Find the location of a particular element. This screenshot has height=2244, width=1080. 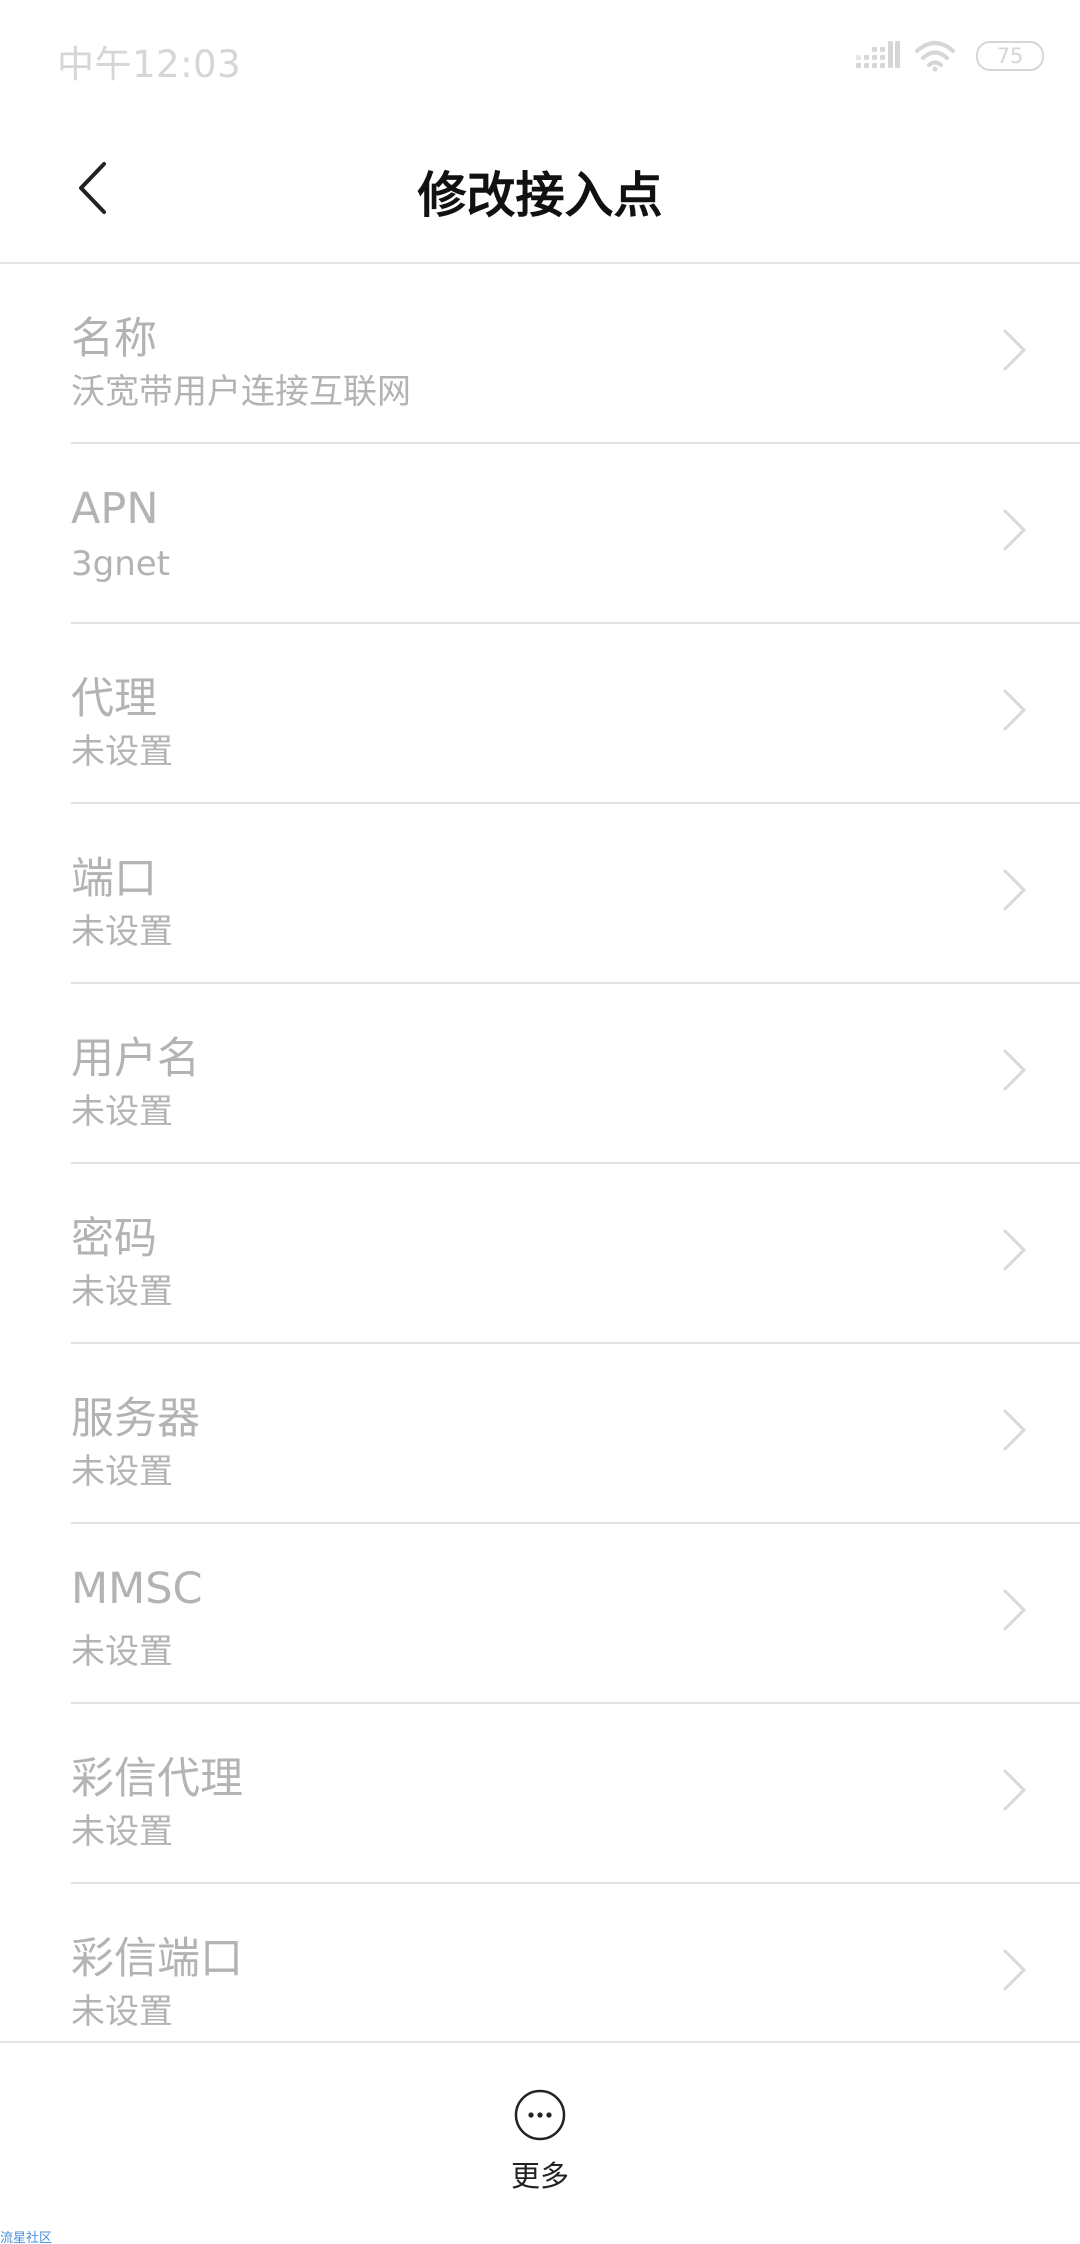

more-icon is located at coordinates (540, 2115).